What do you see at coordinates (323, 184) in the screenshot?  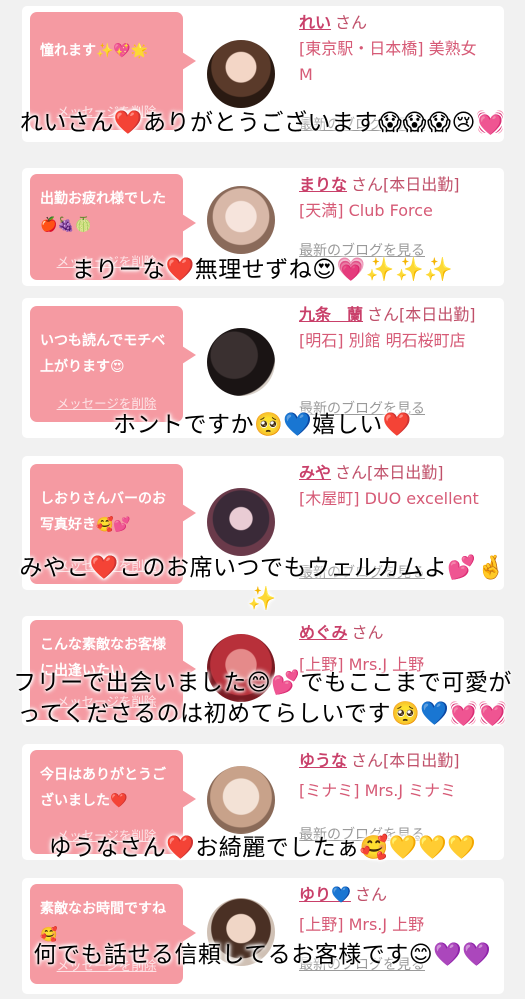 I see `cast-name-link: まりな` at bounding box center [323, 184].